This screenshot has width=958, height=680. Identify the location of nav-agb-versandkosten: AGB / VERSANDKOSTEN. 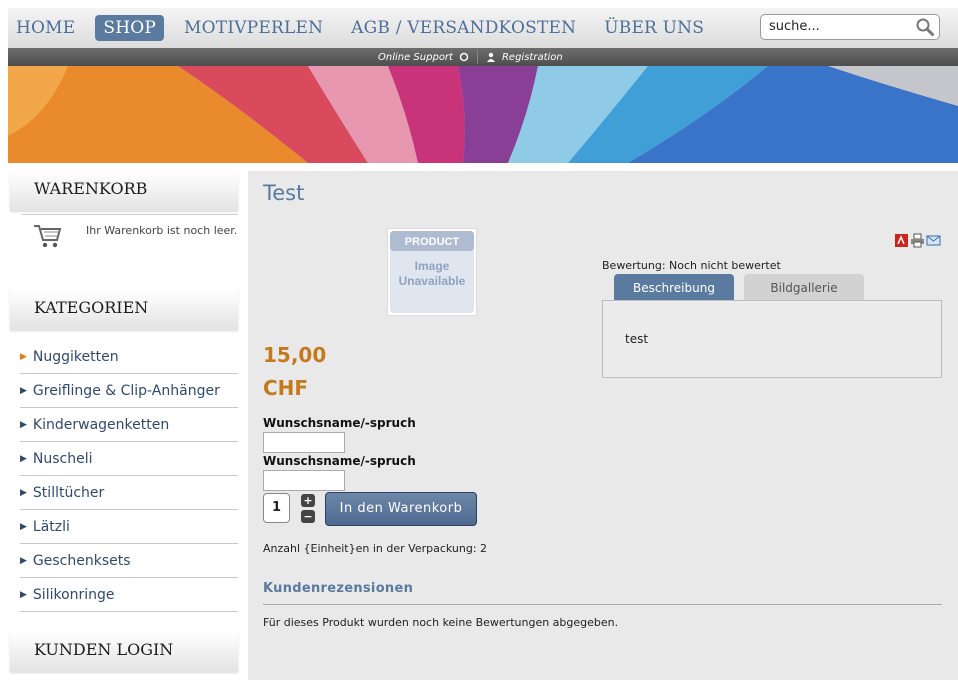
(463, 28).